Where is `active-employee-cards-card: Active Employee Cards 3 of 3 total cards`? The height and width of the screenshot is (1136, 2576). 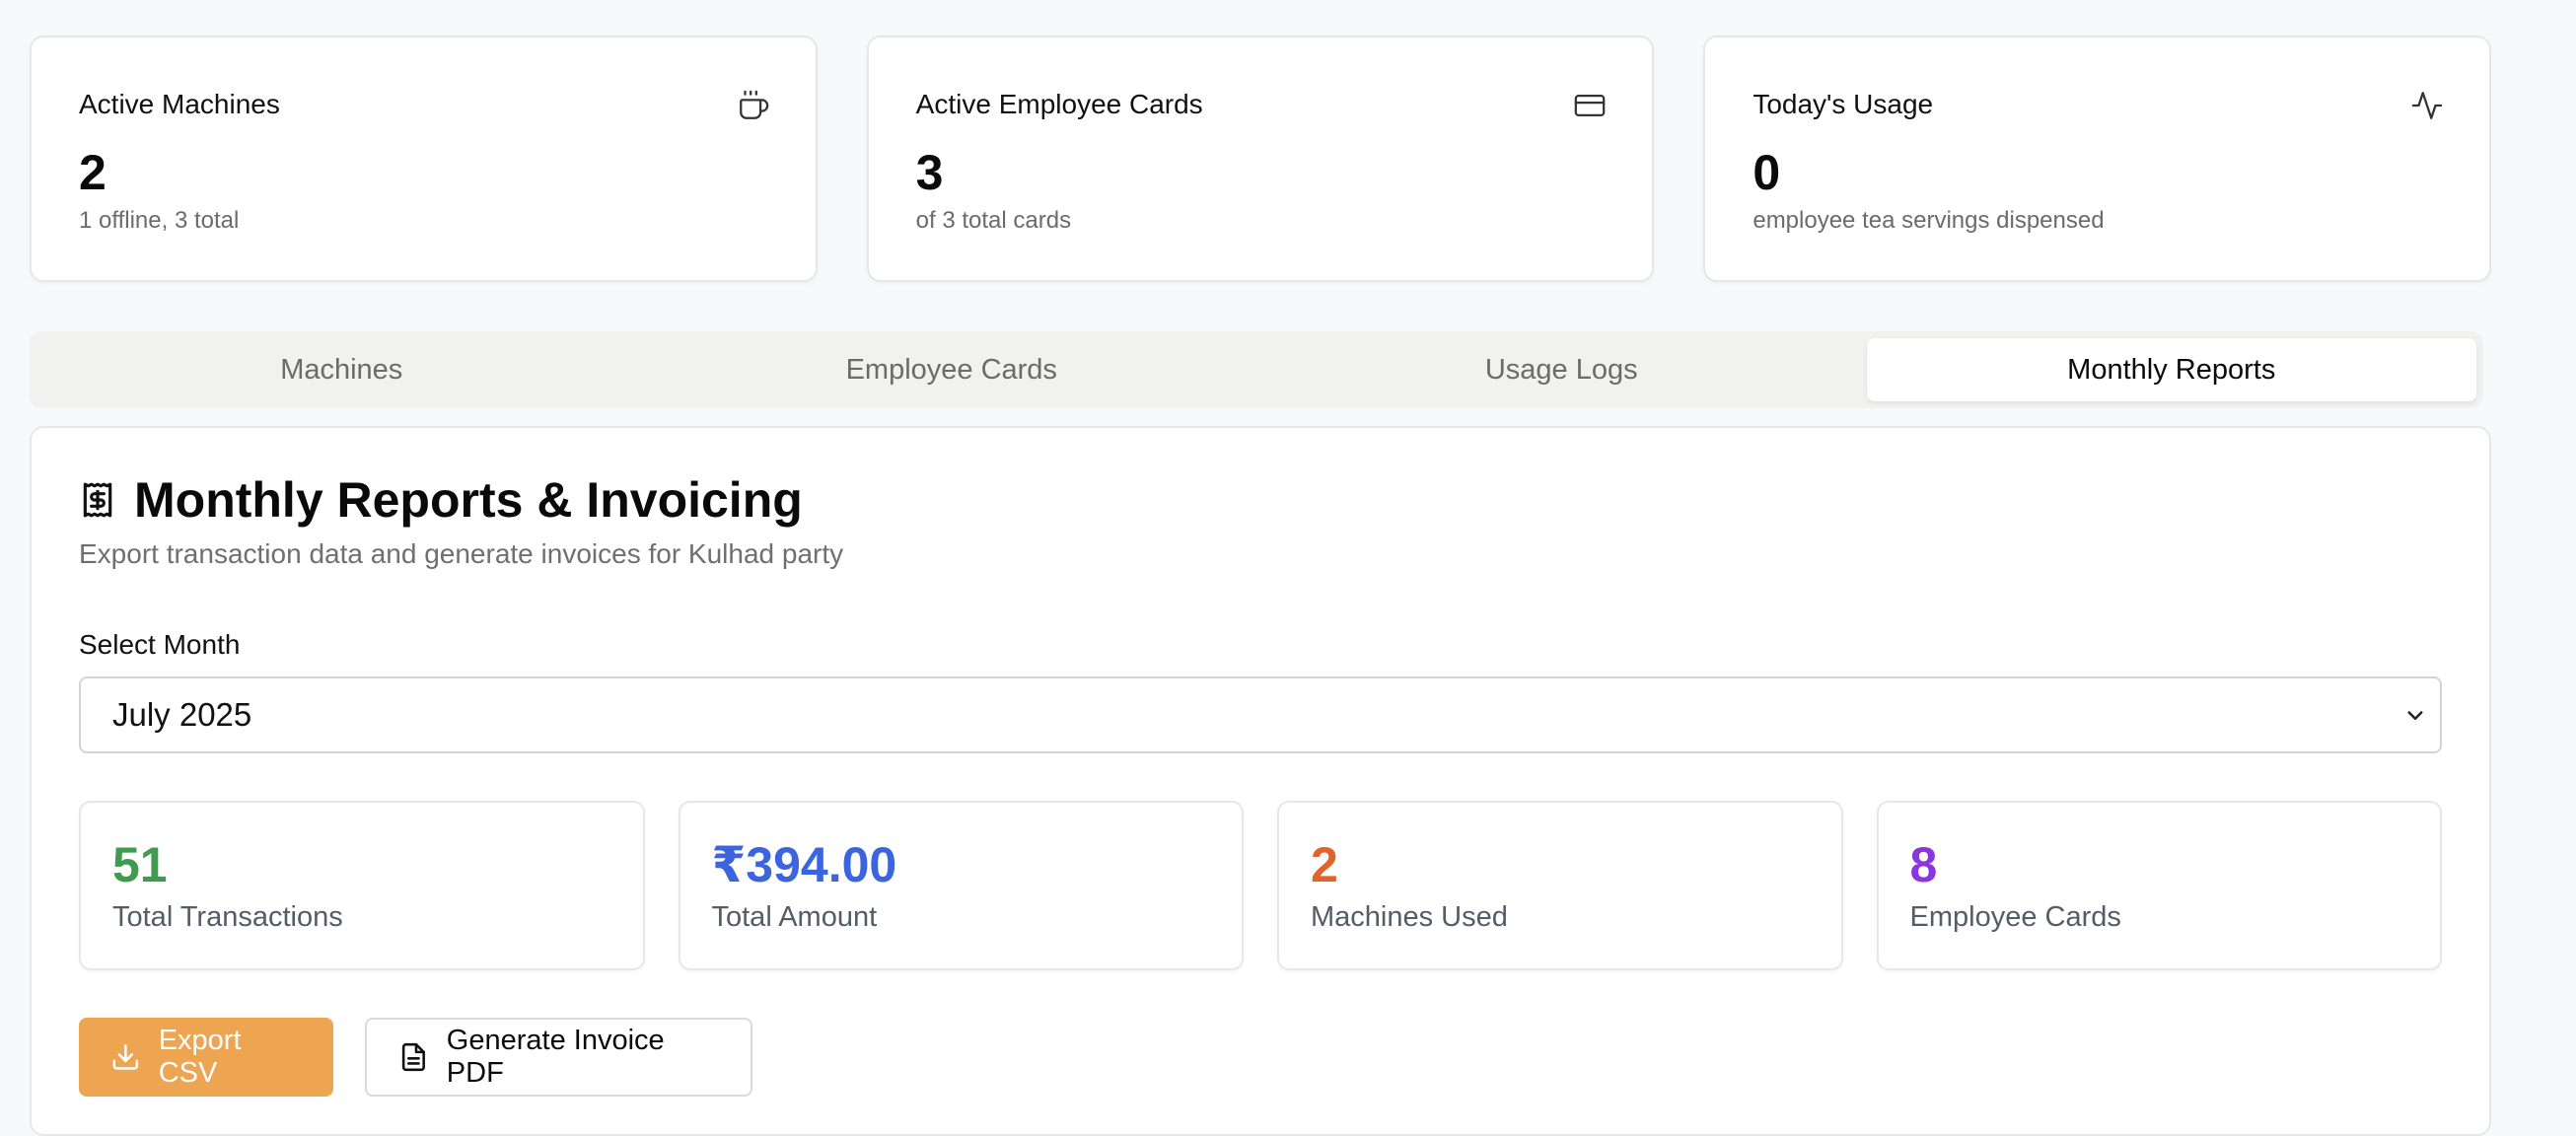
active-employee-cards-card: Active Employee Cards 3 of 3 total cards is located at coordinates (1260, 159).